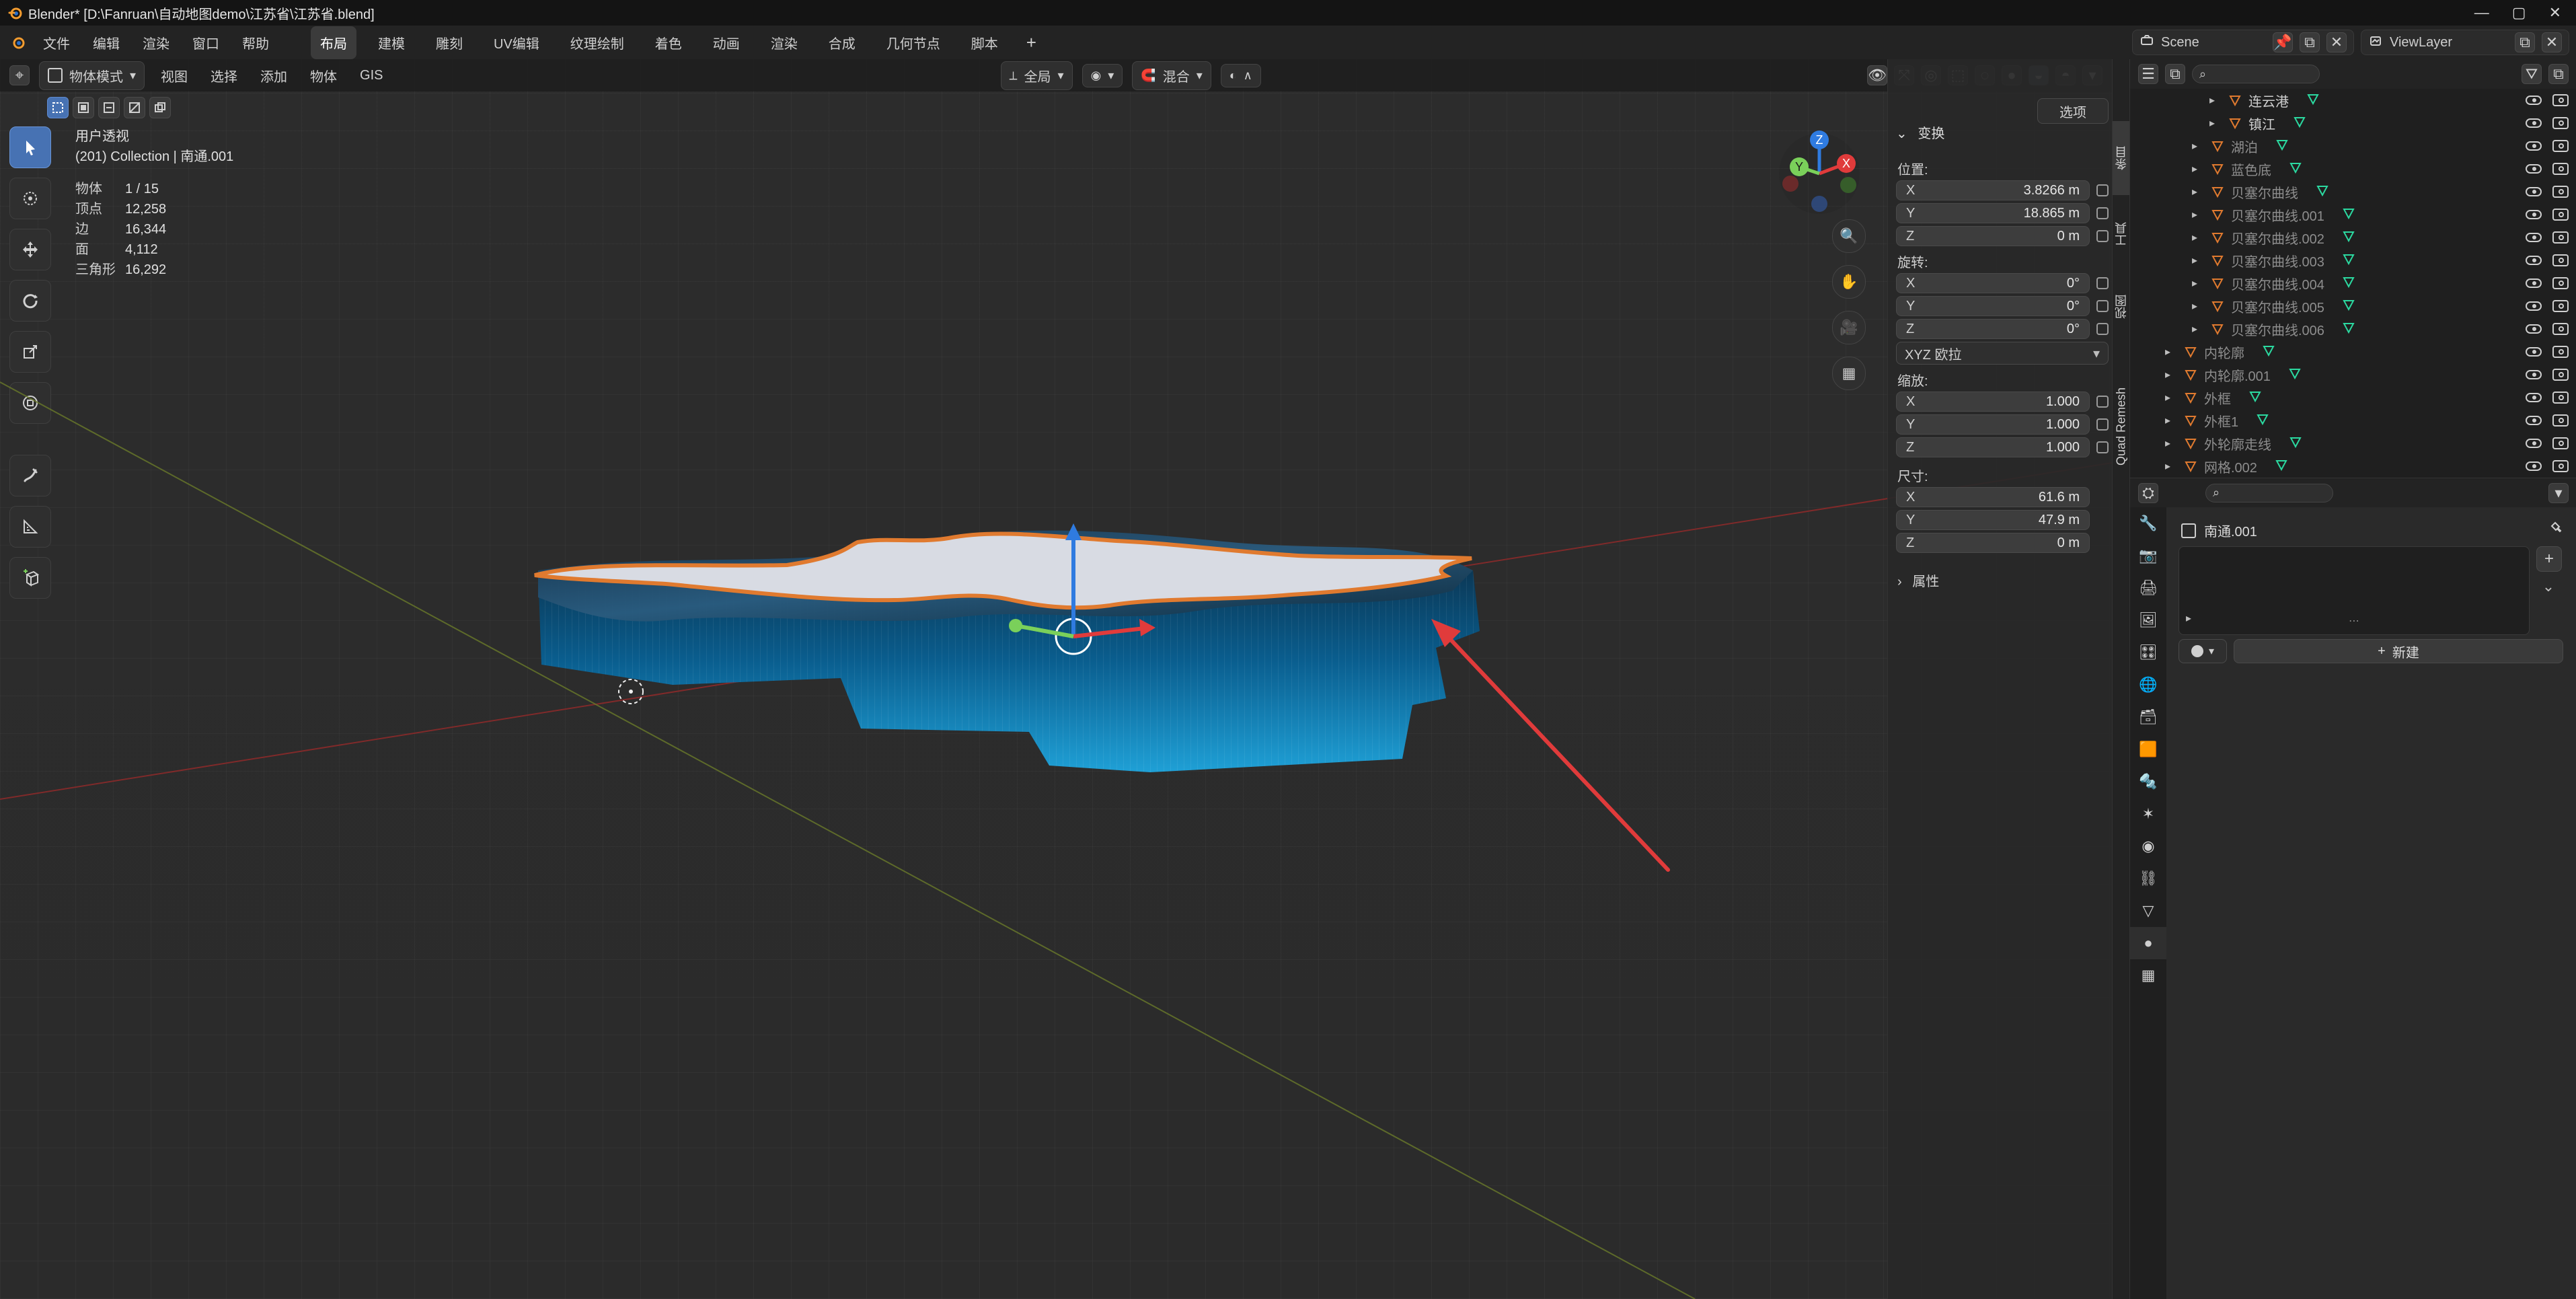 This screenshot has width=2576, height=1299. What do you see at coordinates (2353, 123) in the screenshot?
I see `outliner-row: ▸ 镇江` at bounding box center [2353, 123].